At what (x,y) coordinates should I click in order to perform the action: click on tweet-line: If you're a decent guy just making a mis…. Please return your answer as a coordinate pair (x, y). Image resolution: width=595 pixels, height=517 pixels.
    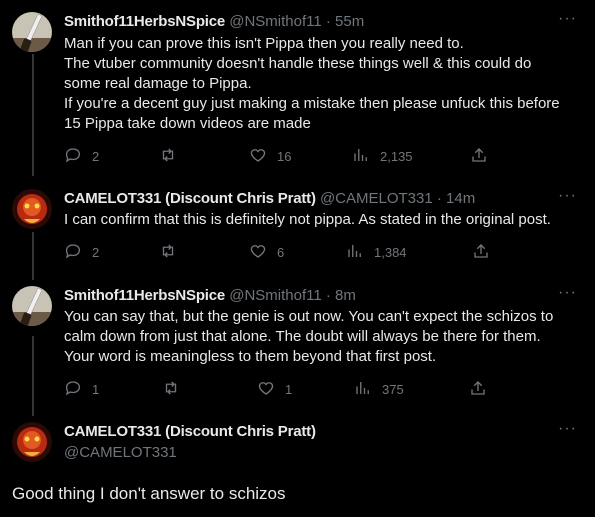
    Looking at the image, I should click on (312, 103).